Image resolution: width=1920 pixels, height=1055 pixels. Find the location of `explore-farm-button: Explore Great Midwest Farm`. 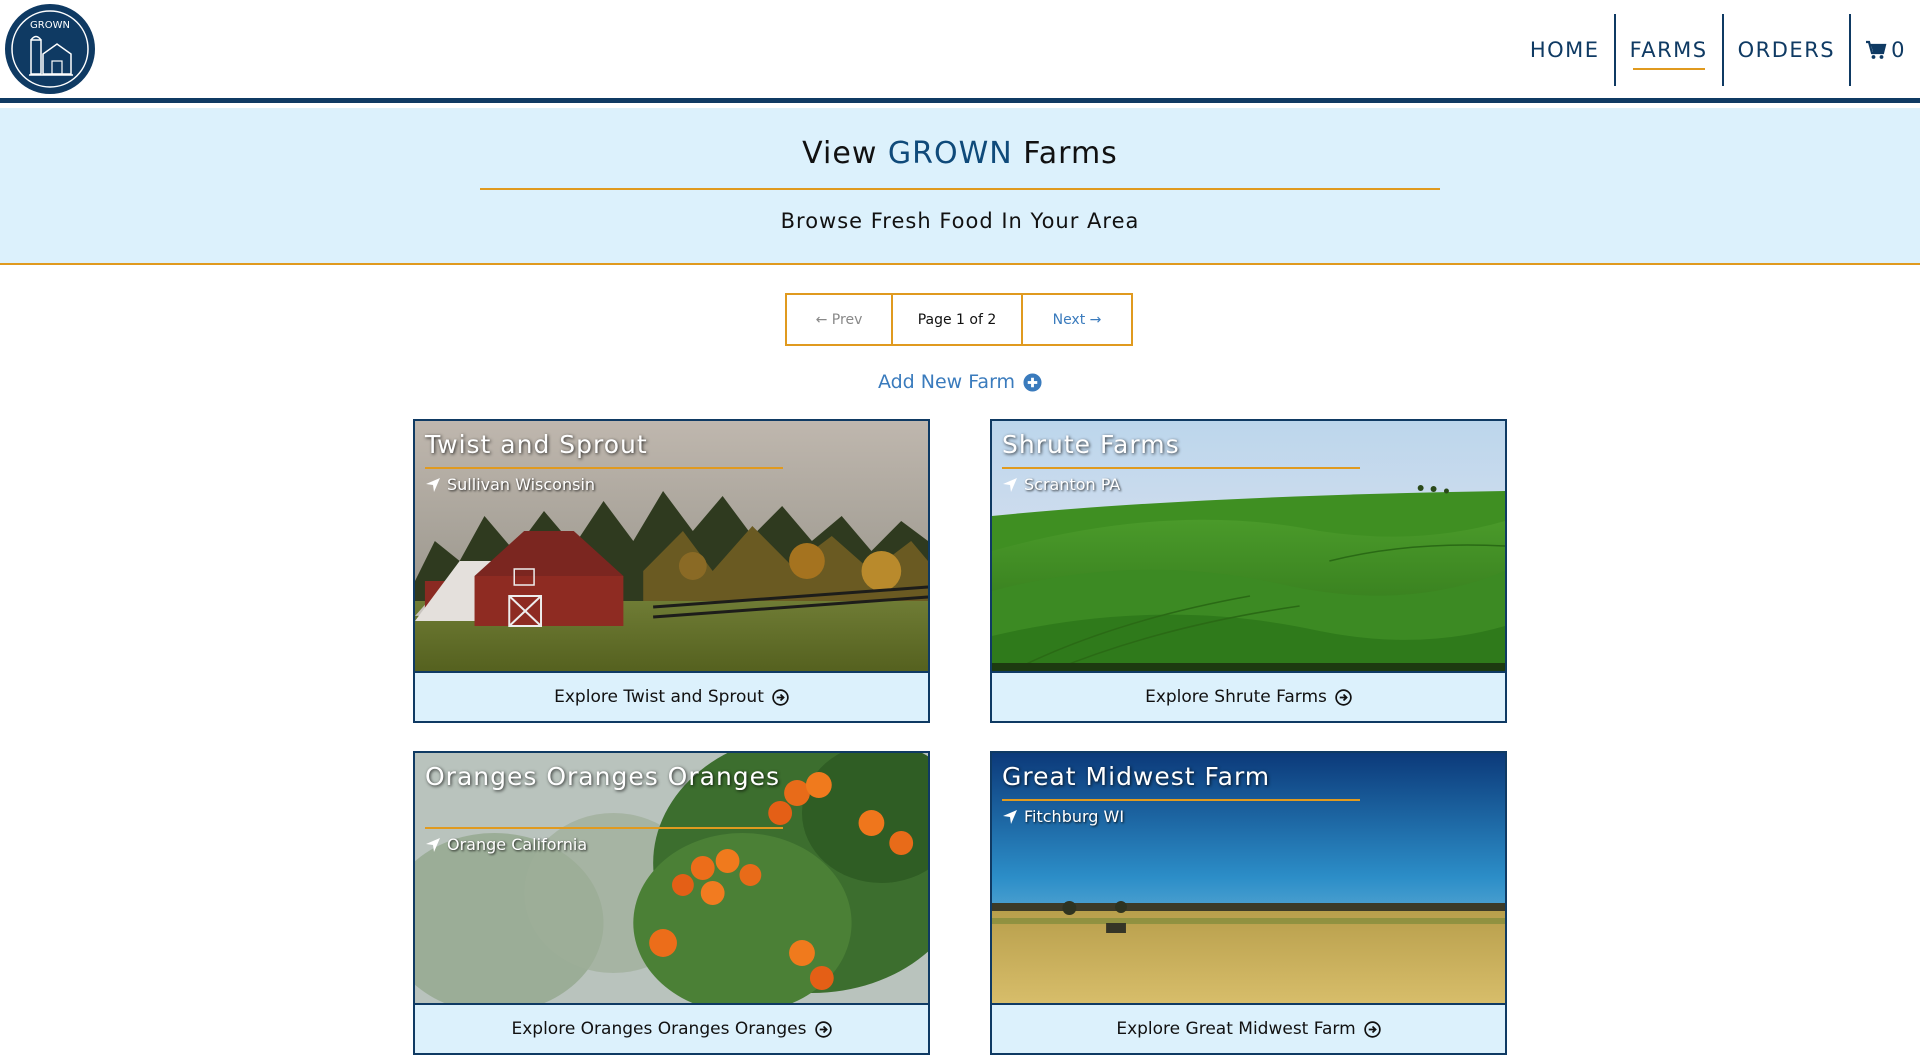

explore-farm-button: Explore Great Midwest Farm is located at coordinates (1248, 1028).